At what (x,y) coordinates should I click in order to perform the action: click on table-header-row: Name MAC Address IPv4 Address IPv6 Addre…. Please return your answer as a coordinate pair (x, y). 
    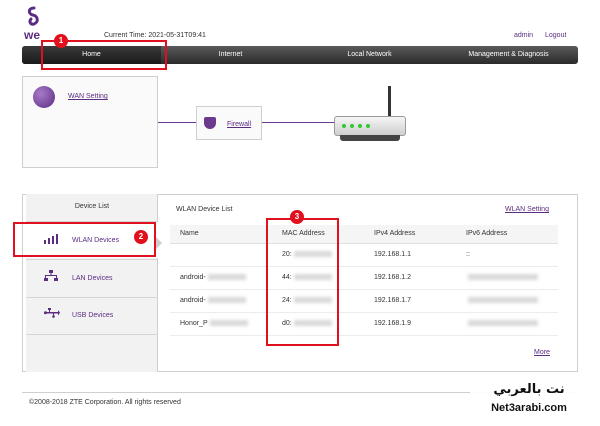
    Looking at the image, I should click on (364, 234).